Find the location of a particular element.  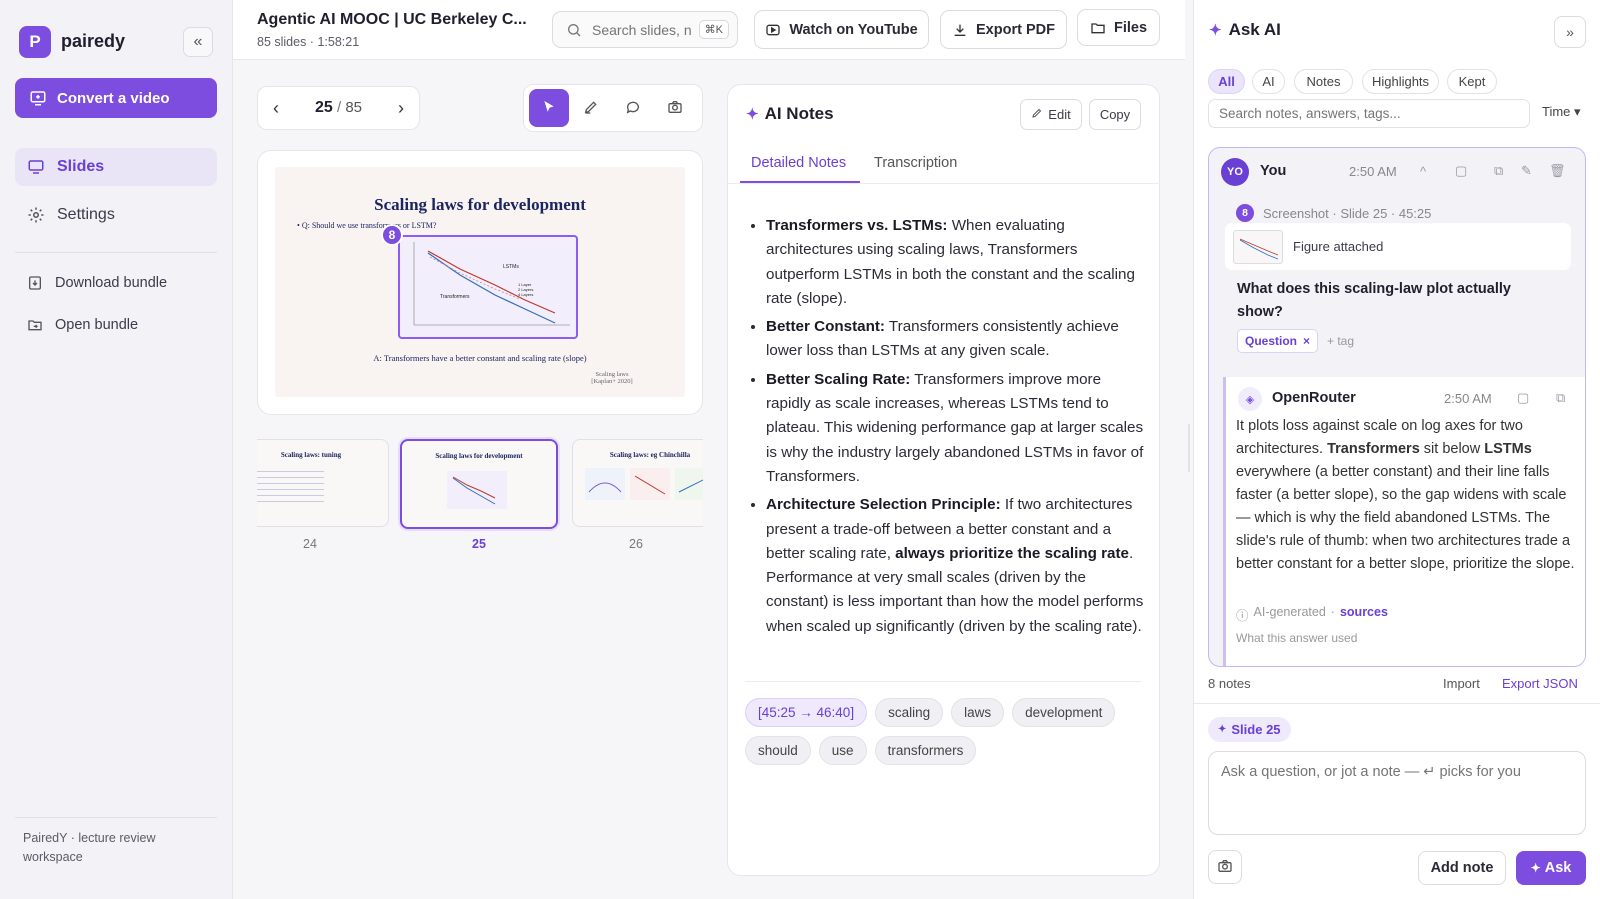

search-shortcut: ⌘K is located at coordinates (713, 29).